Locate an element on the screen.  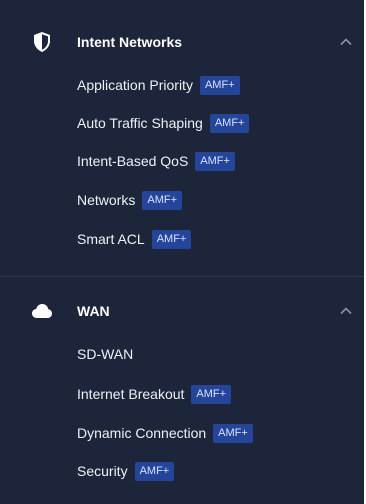
menu-item-label: SD-WAN is located at coordinates (105, 354).